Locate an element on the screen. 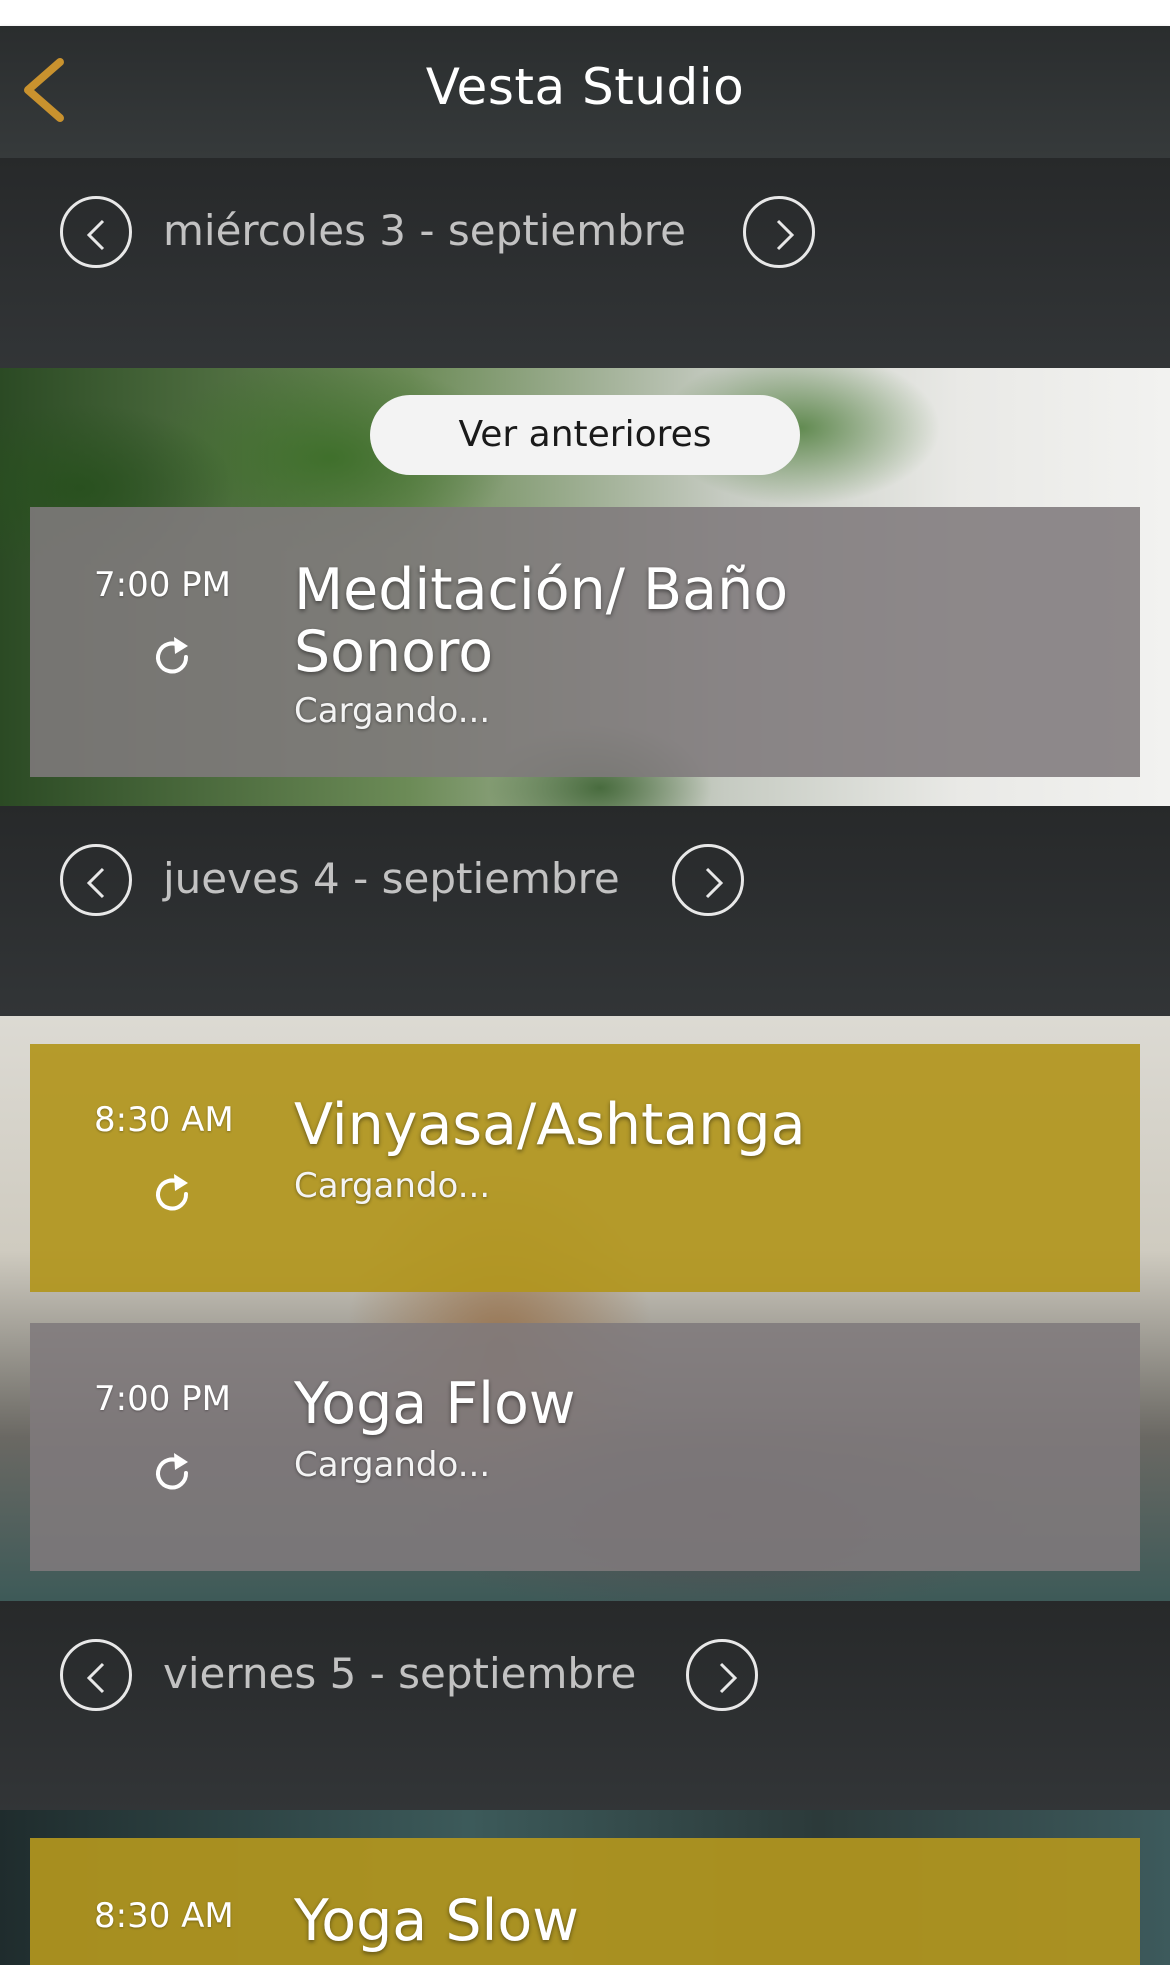 This screenshot has height=1965, width=1170. date-label: miércoles 3 - septiembre is located at coordinates (424, 230).